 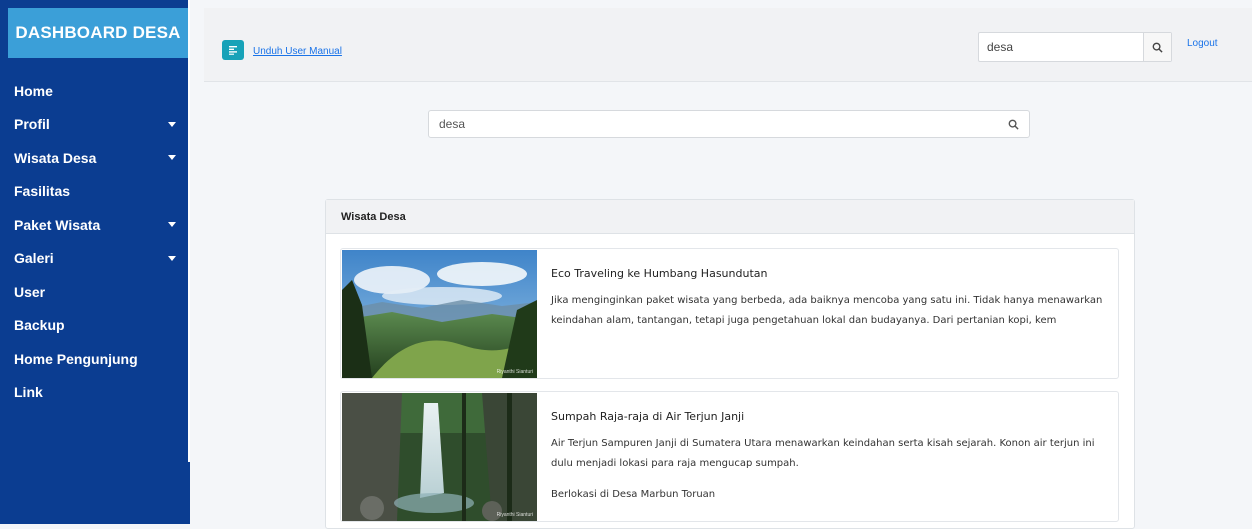 I want to click on card-title: Wisata Desa, so click(x=730, y=217).